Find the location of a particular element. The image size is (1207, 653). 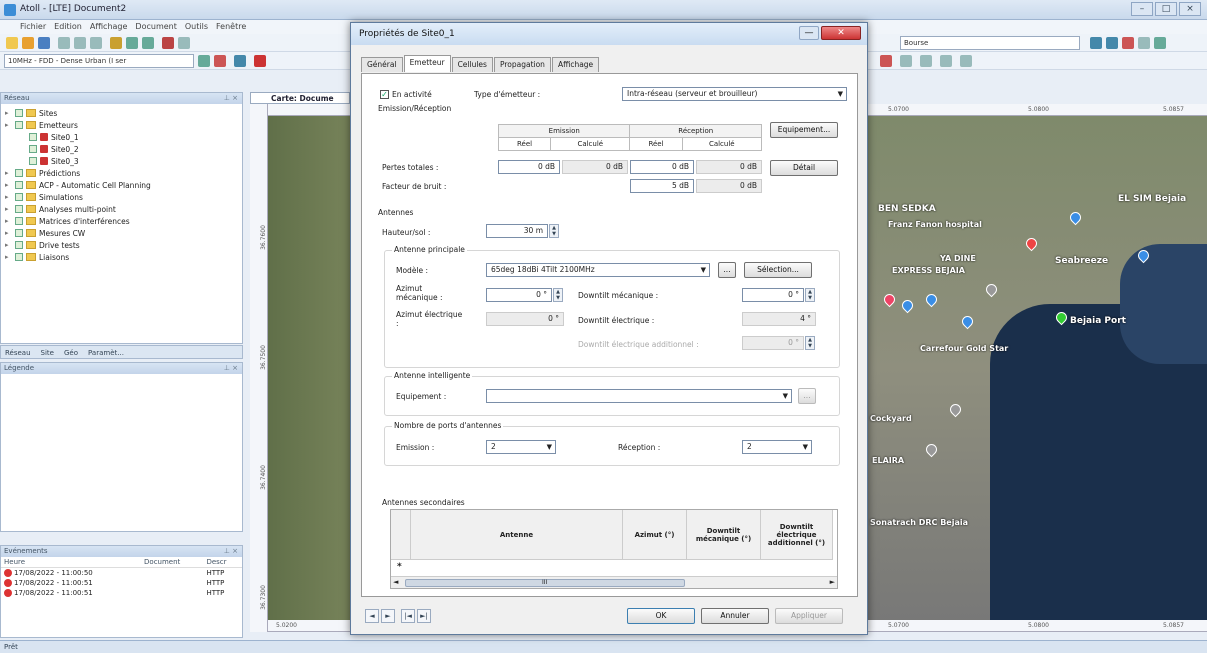

modele-select: 65deg 18dBi 4Tilt 2100MHz ▼ is located at coordinates (598, 270).